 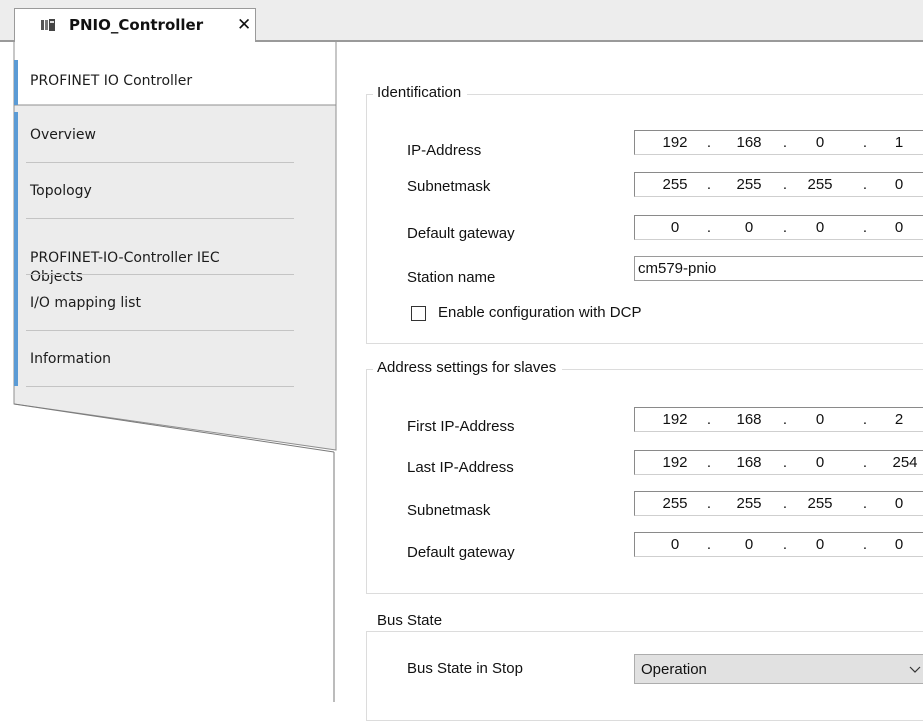 What do you see at coordinates (411, 620) in the screenshot?
I see `bus-state-title: Bus State` at bounding box center [411, 620].